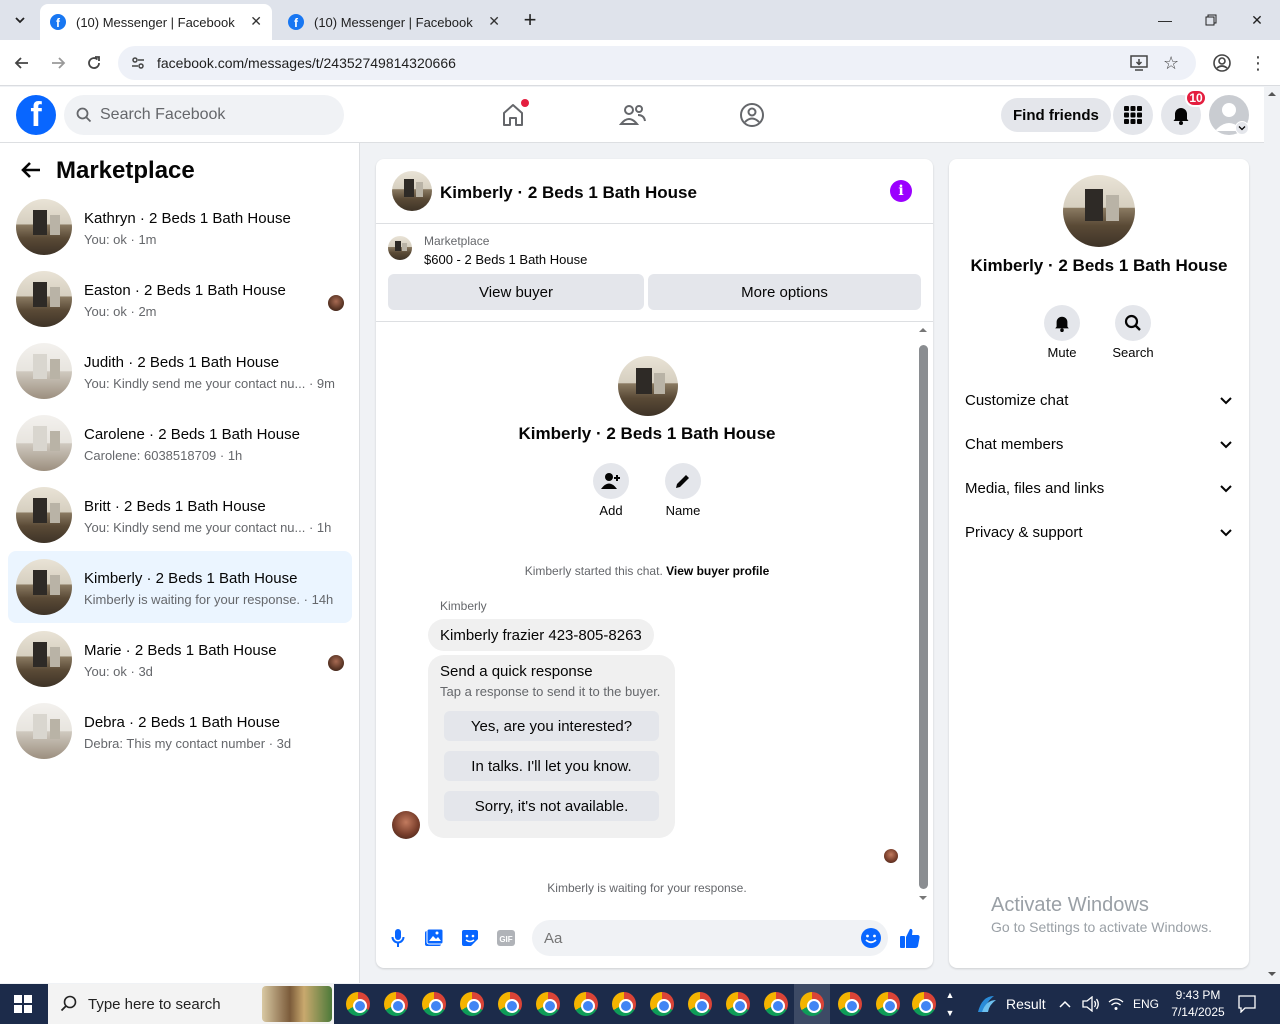  Describe the element at coordinates (506, 938) in the screenshot. I see `gif-icon: GIF` at that location.